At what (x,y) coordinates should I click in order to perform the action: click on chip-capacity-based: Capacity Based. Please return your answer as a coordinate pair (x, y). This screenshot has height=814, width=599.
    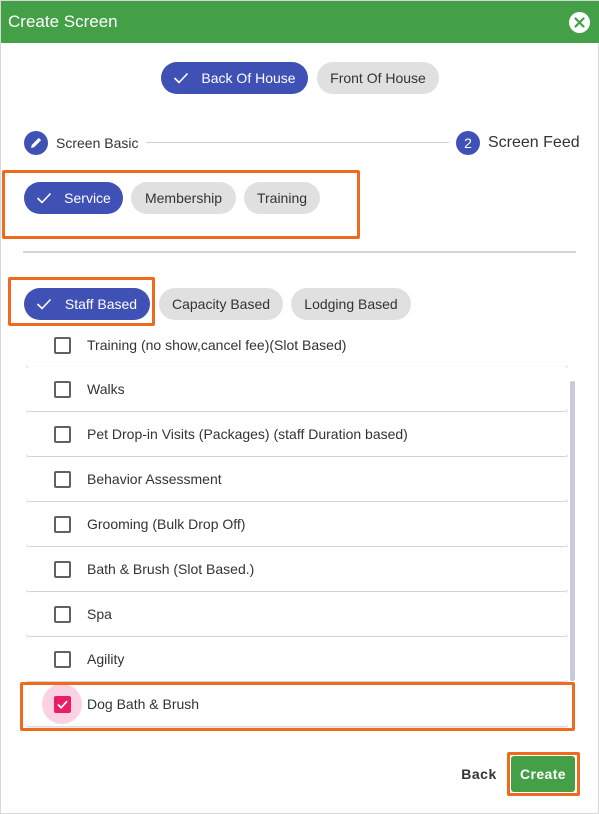
    Looking at the image, I should click on (221, 304).